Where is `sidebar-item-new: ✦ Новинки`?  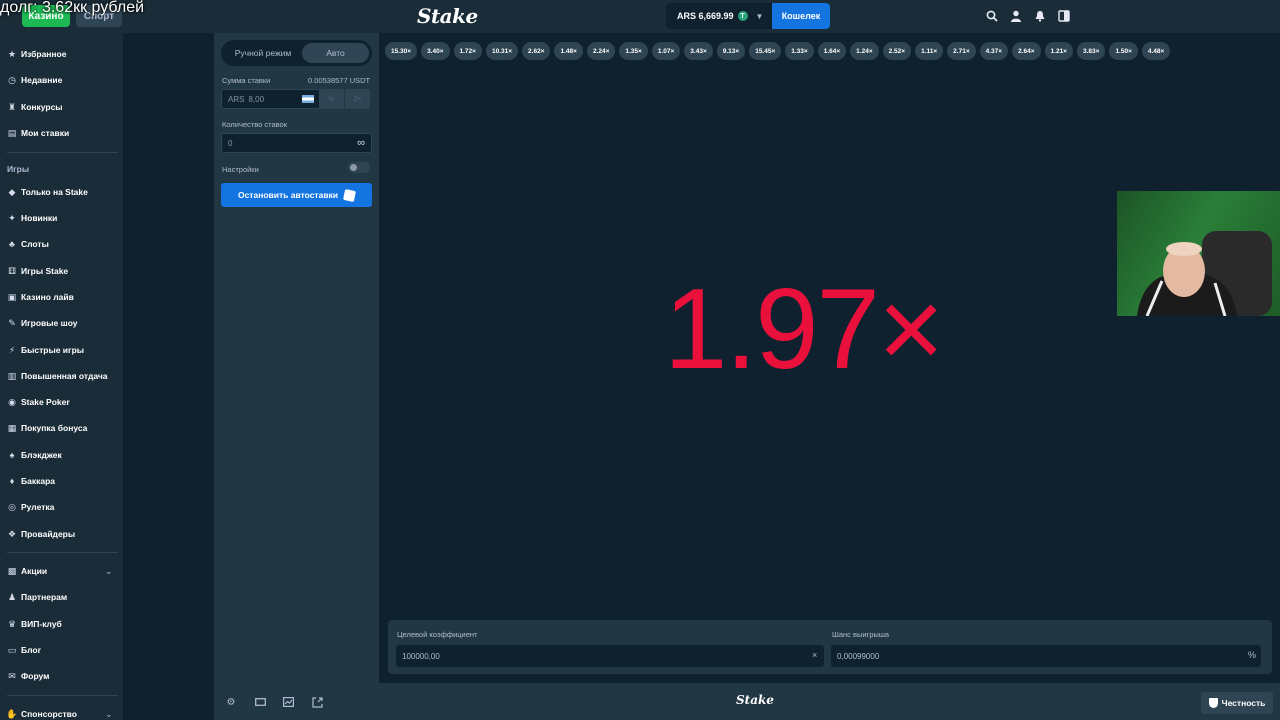 sidebar-item-new: ✦ Новинки is located at coordinates (32, 218).